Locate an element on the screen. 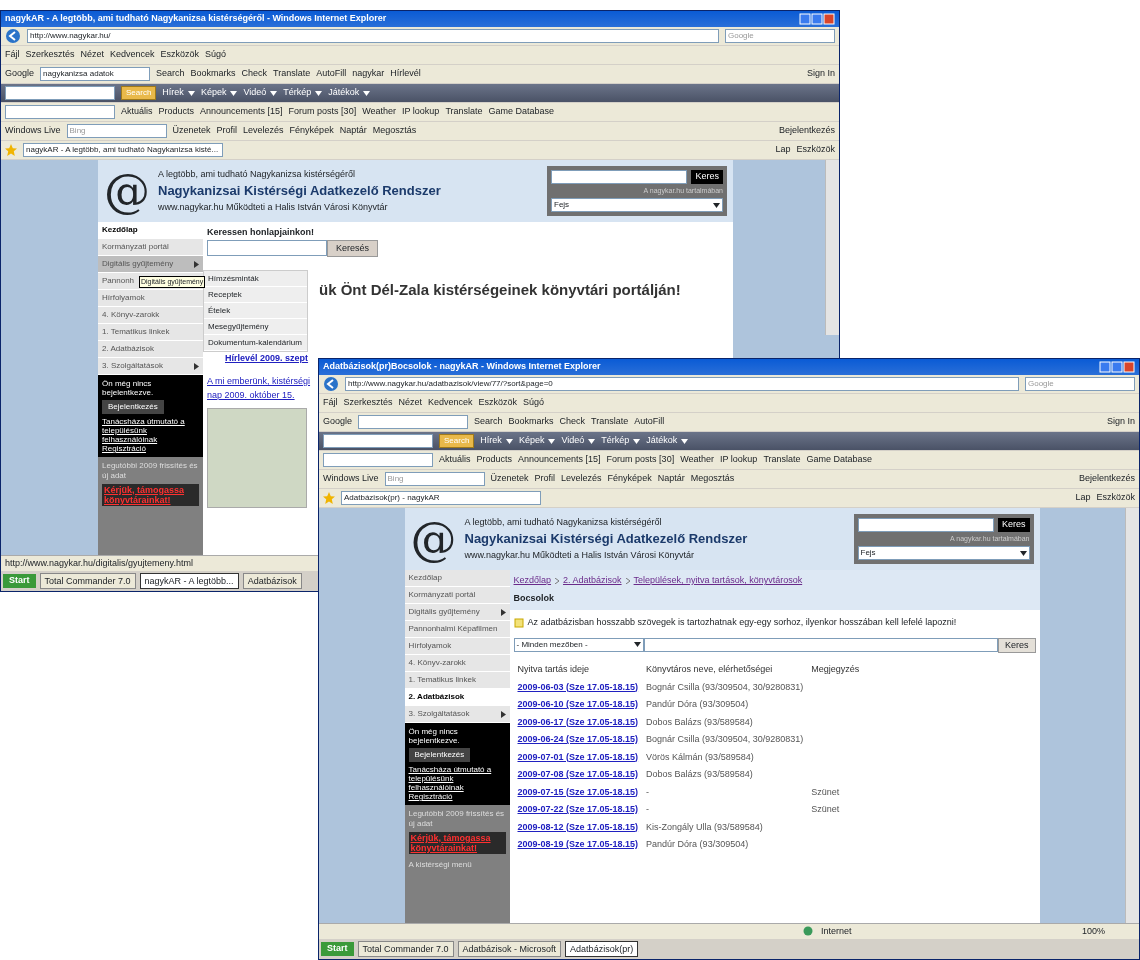 The height and width of the screenshot is (960, 1140). sidebar-item: 4. Könyv-zarokk is located at coordinates (457, 663).